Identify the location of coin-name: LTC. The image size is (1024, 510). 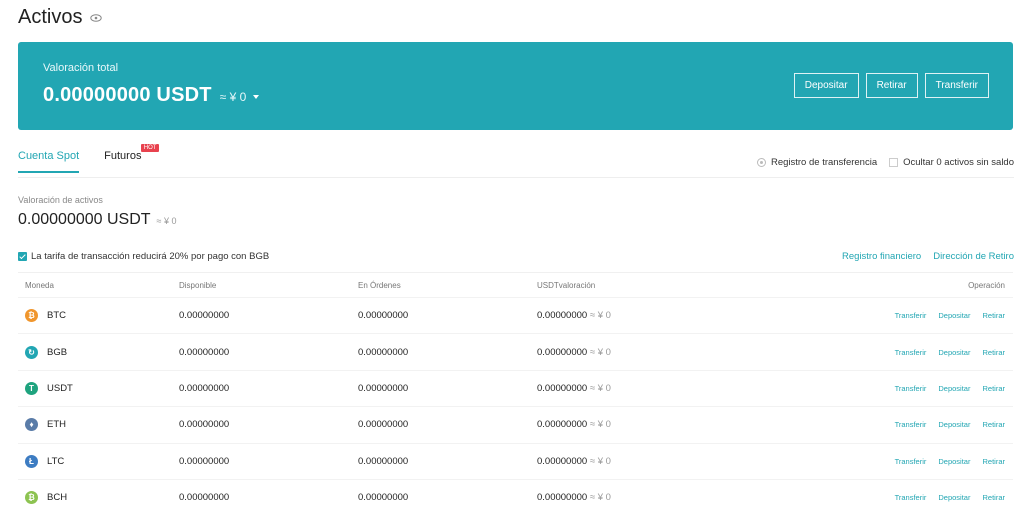
(56, 461).